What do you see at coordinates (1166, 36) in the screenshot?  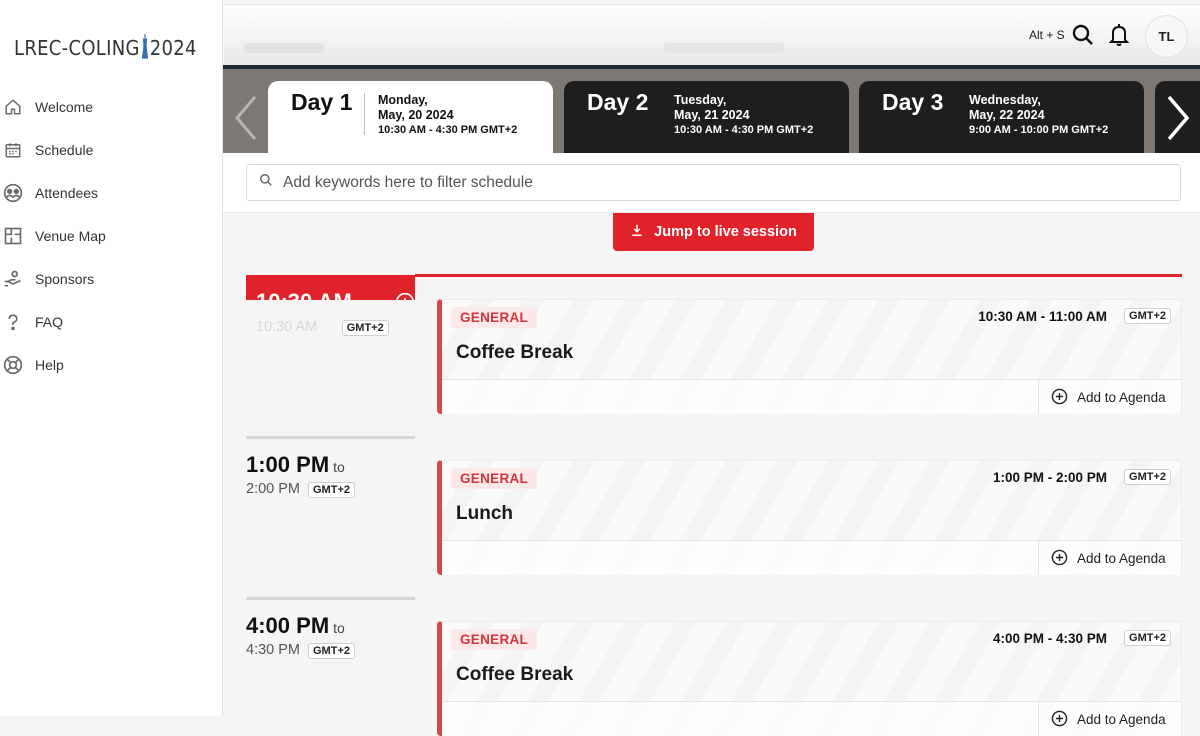 I see `avatar: TL` at bounding box center [1166, 36].